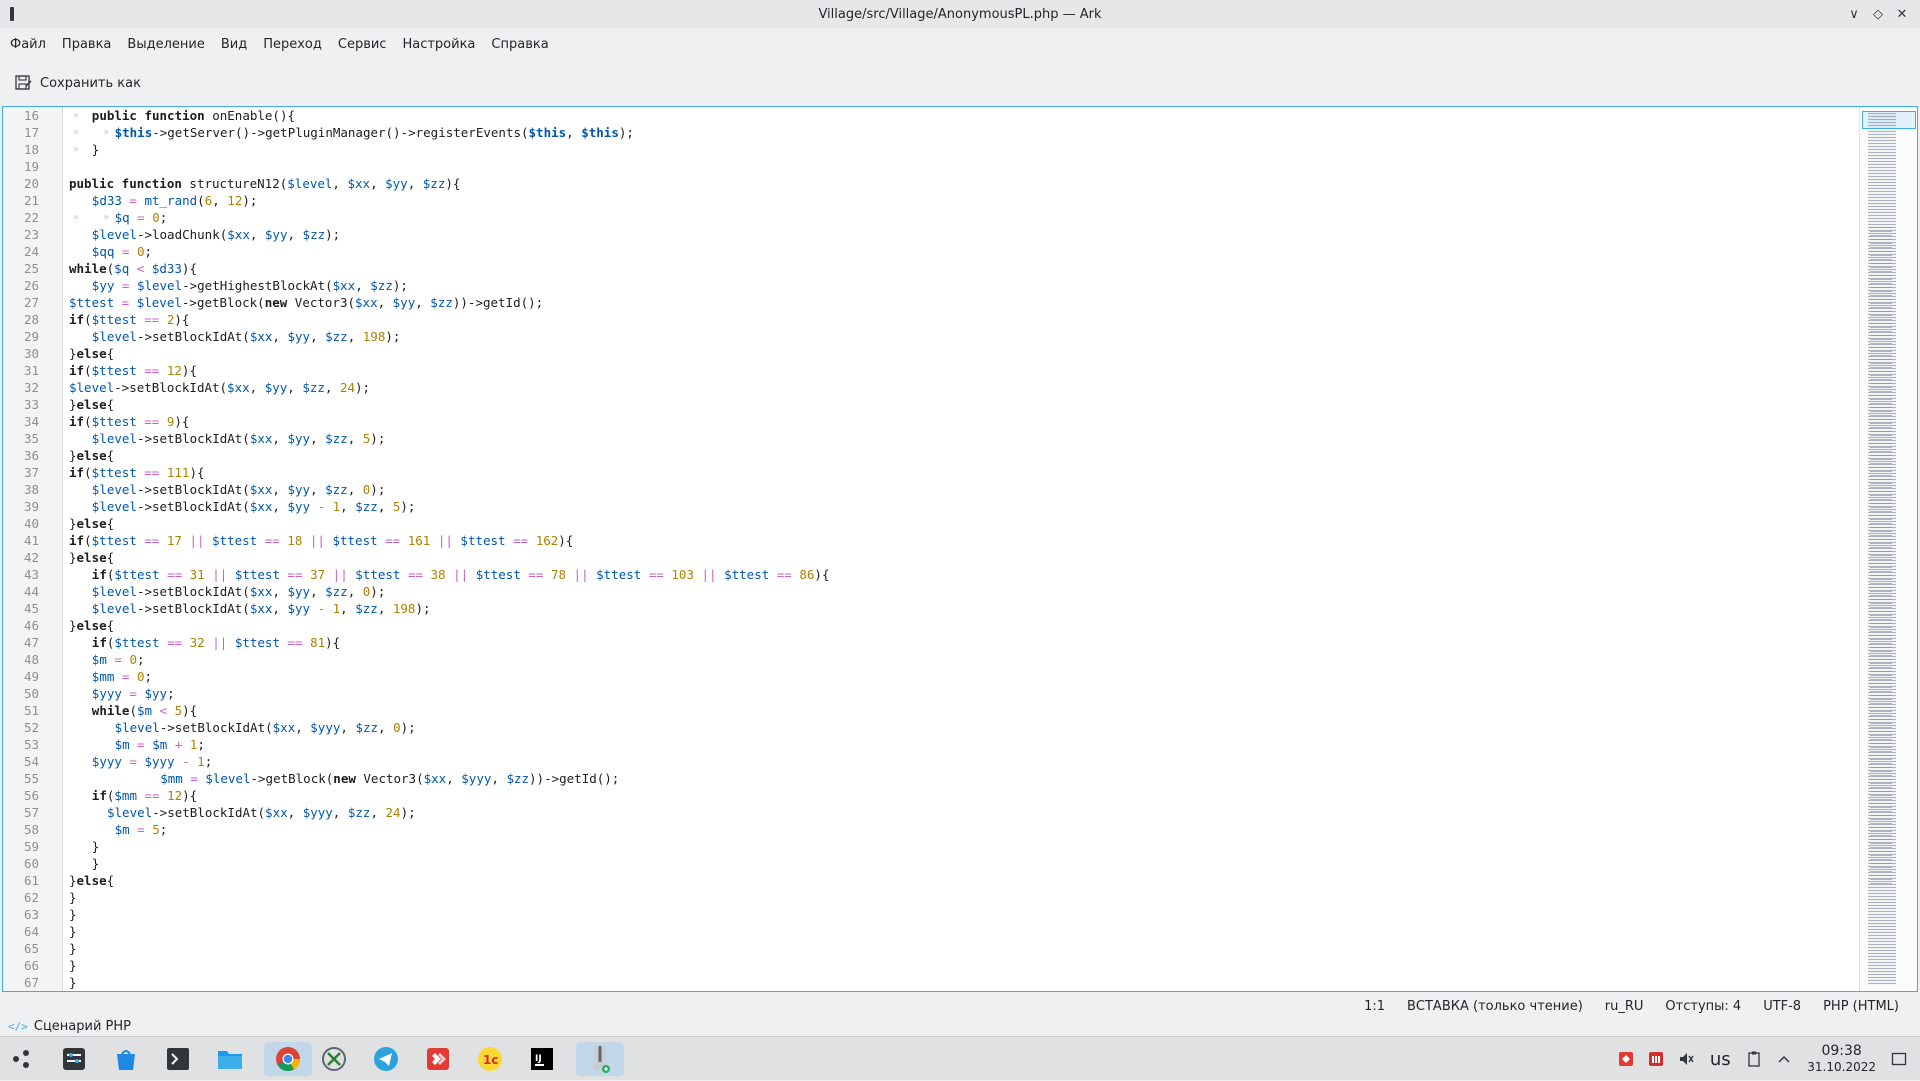  Describe the element at coordinates (1624, 1006) in the screenshot. I see `dictionary-language: ru_RU` at that location.